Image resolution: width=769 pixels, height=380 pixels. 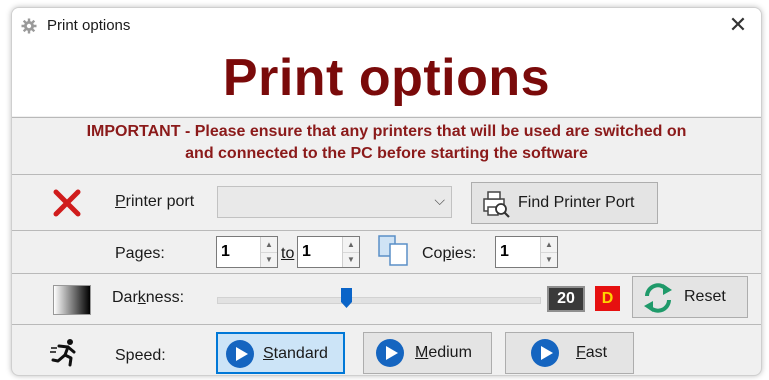 What do you see at coordinates (155, 201) in the screenshot?
I see `printer-port-label: Printer port` at bounding box center [155, 201].